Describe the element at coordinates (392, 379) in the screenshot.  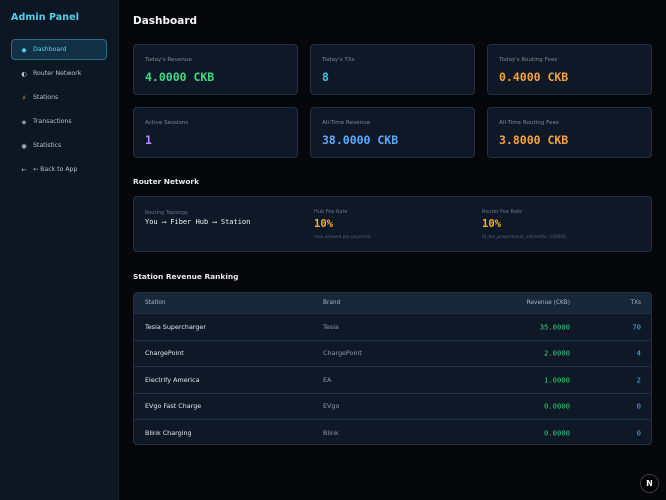
I see `table-row: Electrify America EA 1.0000 2` at that location.